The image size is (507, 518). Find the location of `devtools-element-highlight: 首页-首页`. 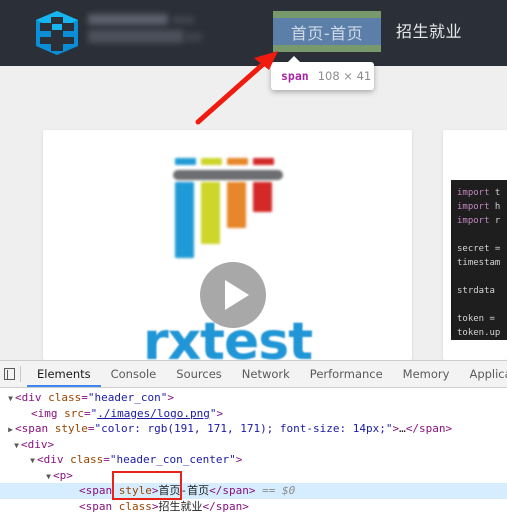

devtools-element-highlight: 首页-首页 is located at coordinates (327, 31).